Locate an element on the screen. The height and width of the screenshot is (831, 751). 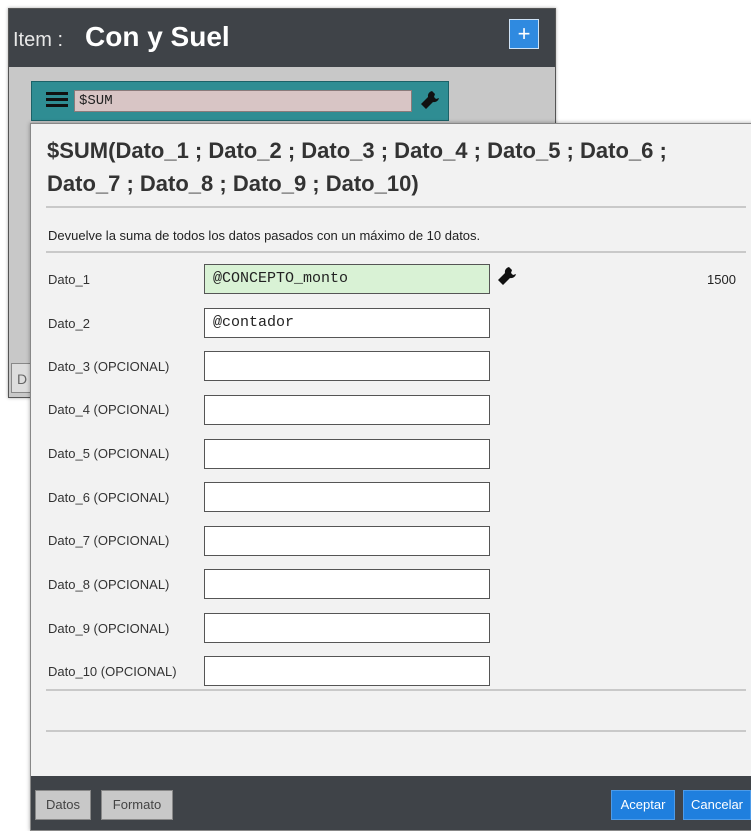
cancel-button: Cancelar is located at coordinates (717, 805).